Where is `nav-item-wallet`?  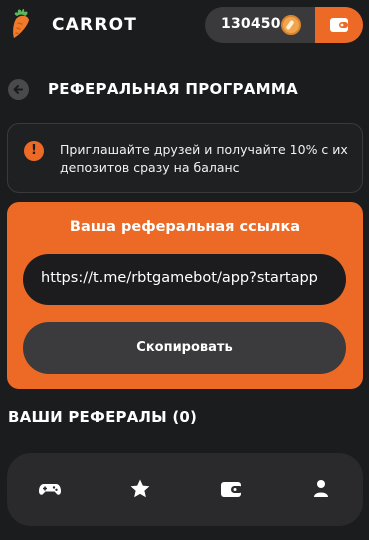 nav-item-wallet is located at coordinates (233, 489).